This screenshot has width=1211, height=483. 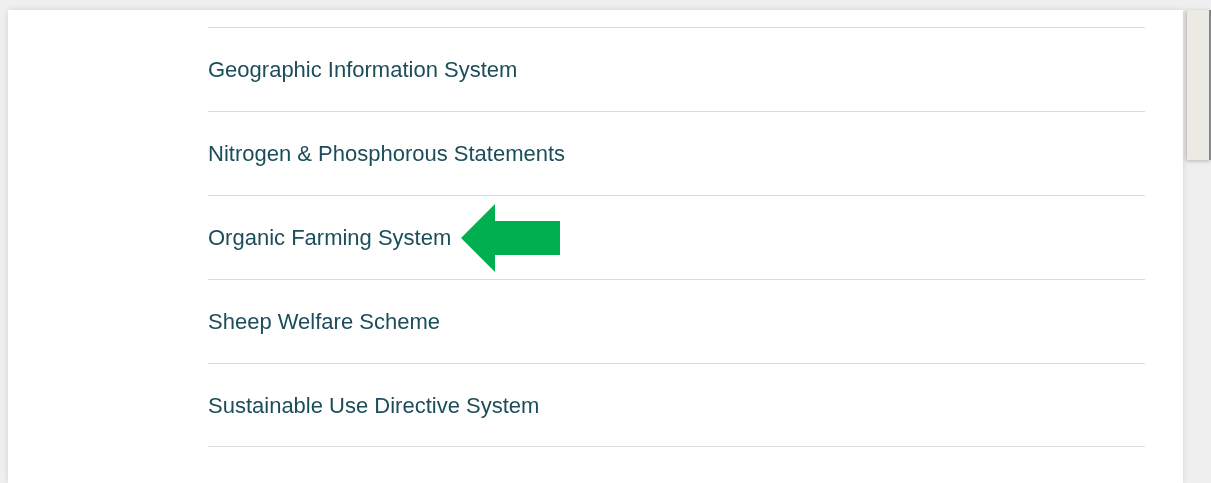 I want to click on menu-link: Sustainable Use Directive System, so click(x=374, y=405).